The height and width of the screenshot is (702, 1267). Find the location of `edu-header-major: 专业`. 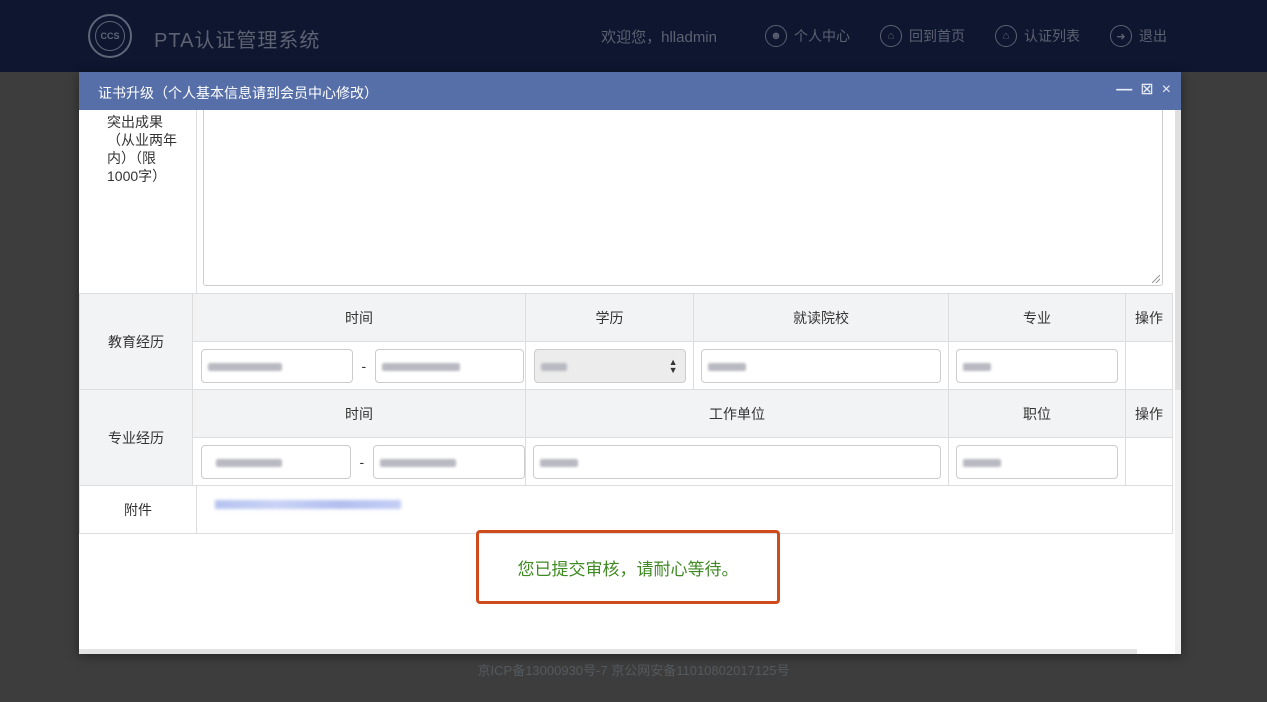

edu-header-major: 专业 is located at coordinates (1037, 317).